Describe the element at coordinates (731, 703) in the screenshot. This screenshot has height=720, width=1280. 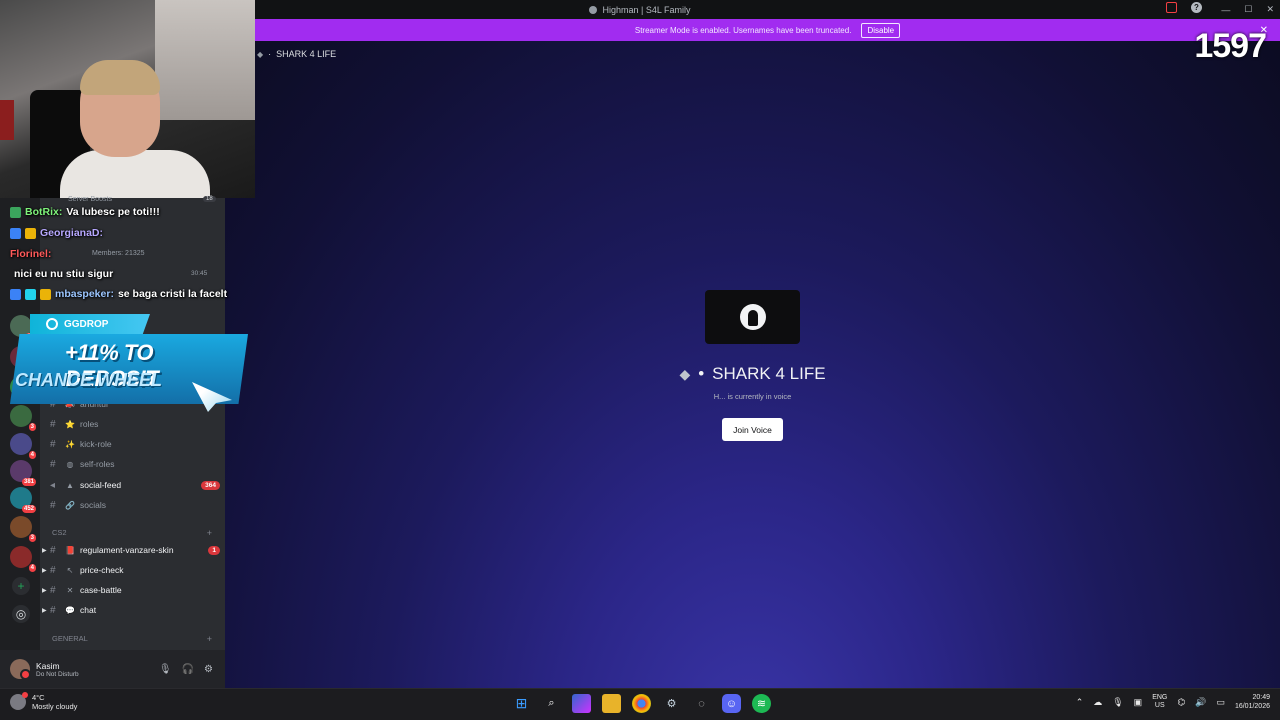
I see `discord-icon: ☺` at that location.